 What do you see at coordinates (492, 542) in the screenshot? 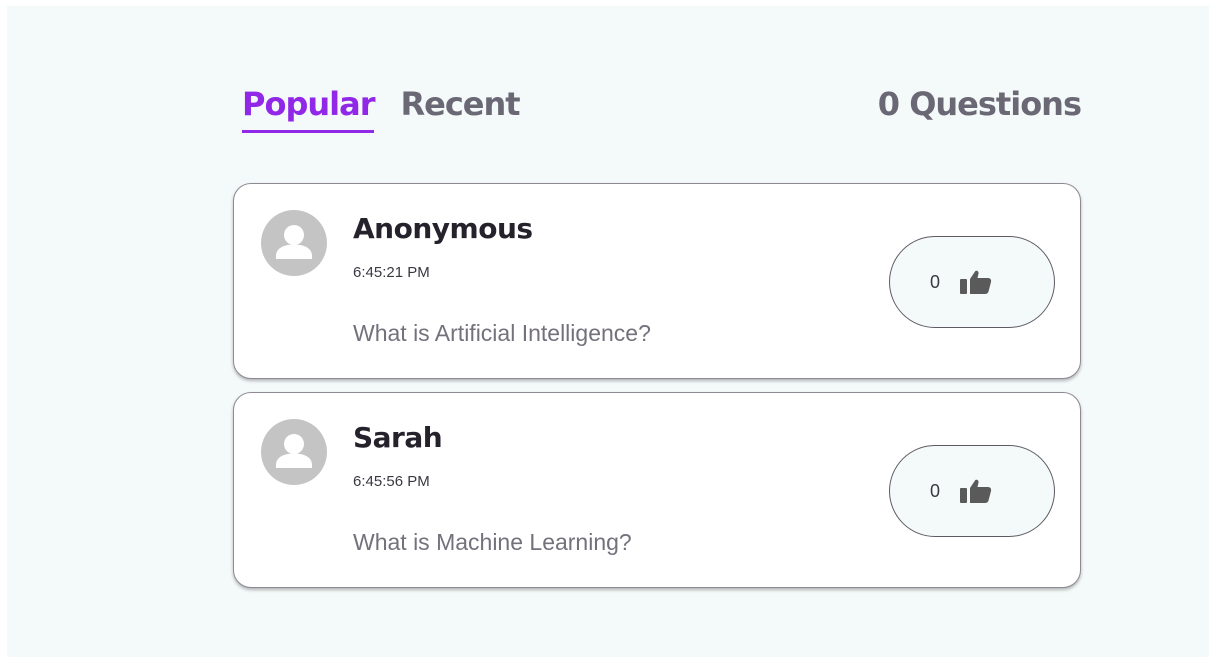
I see `question-text: What is Machine Learning?` at bounding box center [492, 542].